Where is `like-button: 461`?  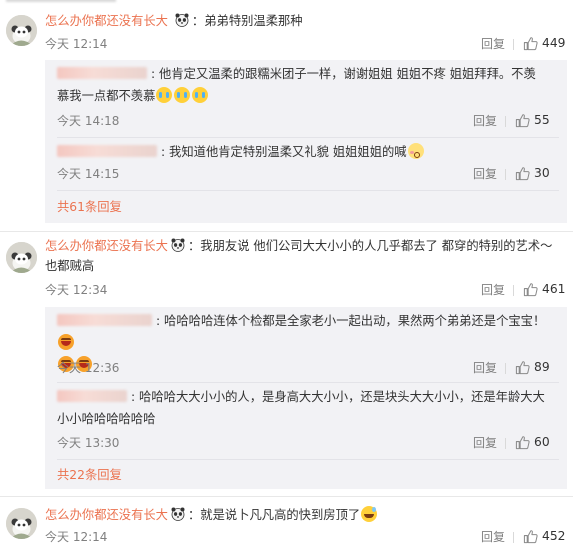 like-button: 461 is located at coordinates (544, 289).